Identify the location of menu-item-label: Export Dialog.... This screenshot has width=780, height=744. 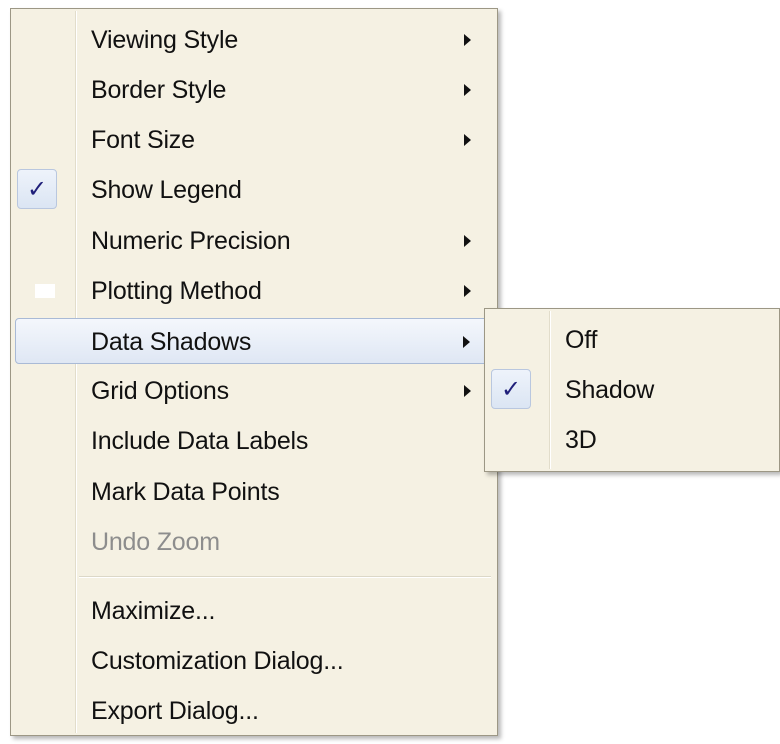
(175, 711).